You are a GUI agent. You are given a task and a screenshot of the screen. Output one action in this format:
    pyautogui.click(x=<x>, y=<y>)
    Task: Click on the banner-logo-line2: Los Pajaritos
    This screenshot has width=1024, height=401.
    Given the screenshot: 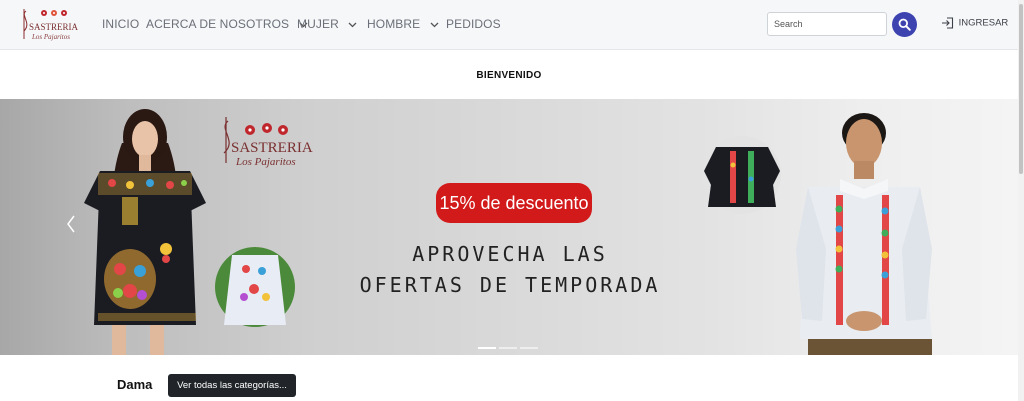 What is the action you would take?
    pyautogui.click(x=265, y=162)
    